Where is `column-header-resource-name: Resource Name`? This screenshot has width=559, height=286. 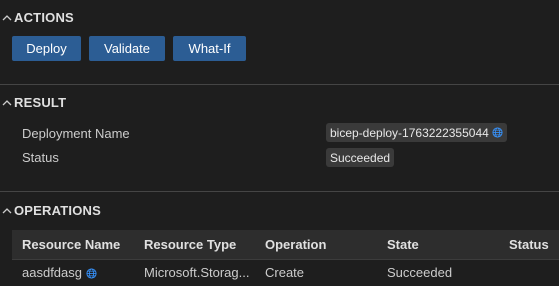 column-header-resource-name: Resource Name is located at coordinates (71, 244).